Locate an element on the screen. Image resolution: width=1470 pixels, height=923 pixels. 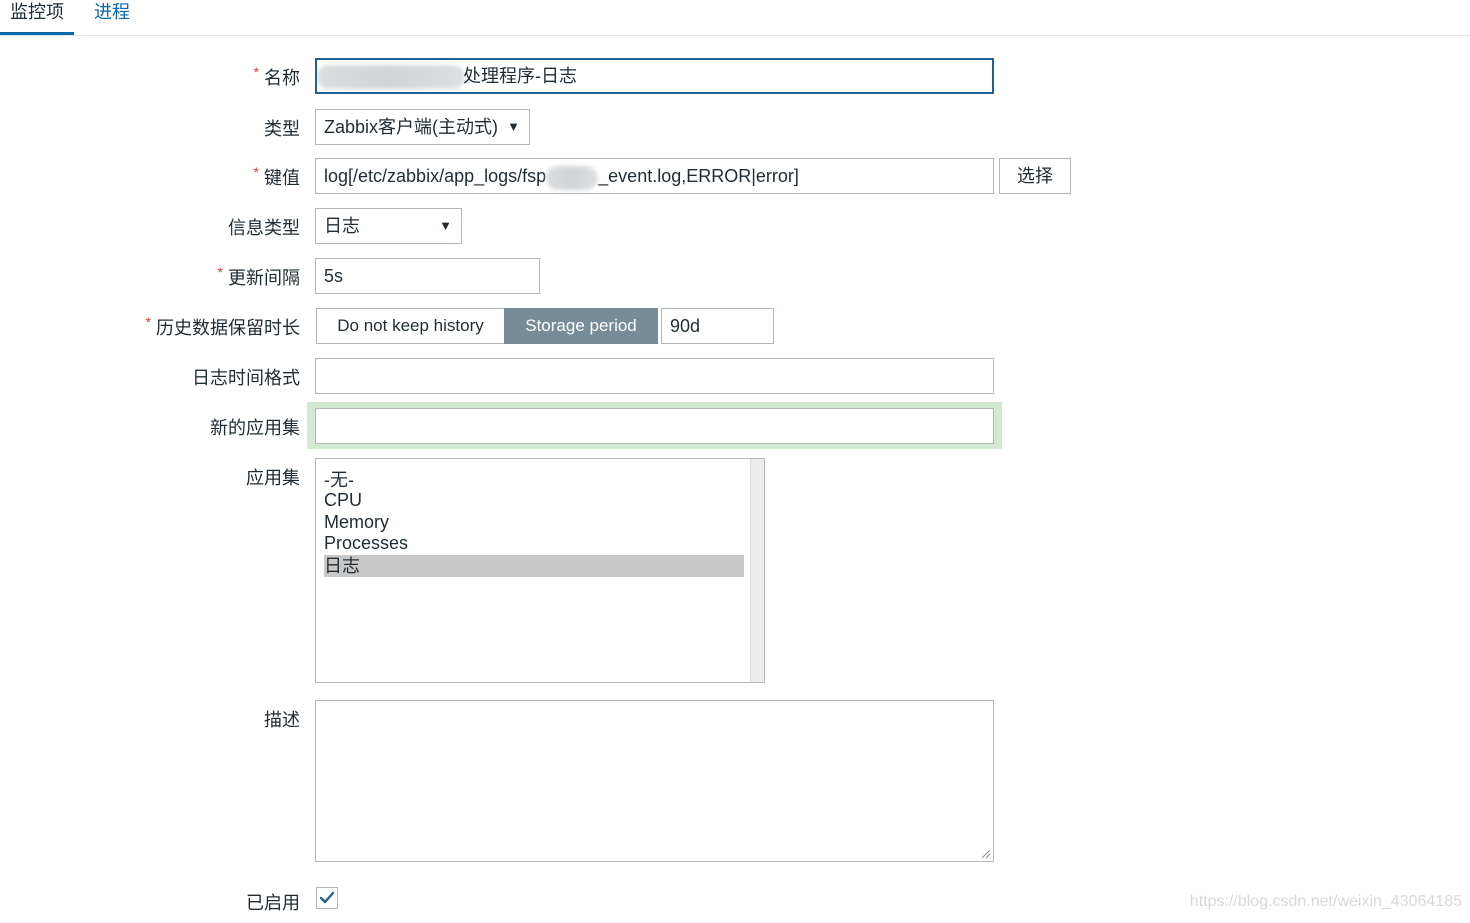
name-label: * 名称 is located at coordinates (277, 77).